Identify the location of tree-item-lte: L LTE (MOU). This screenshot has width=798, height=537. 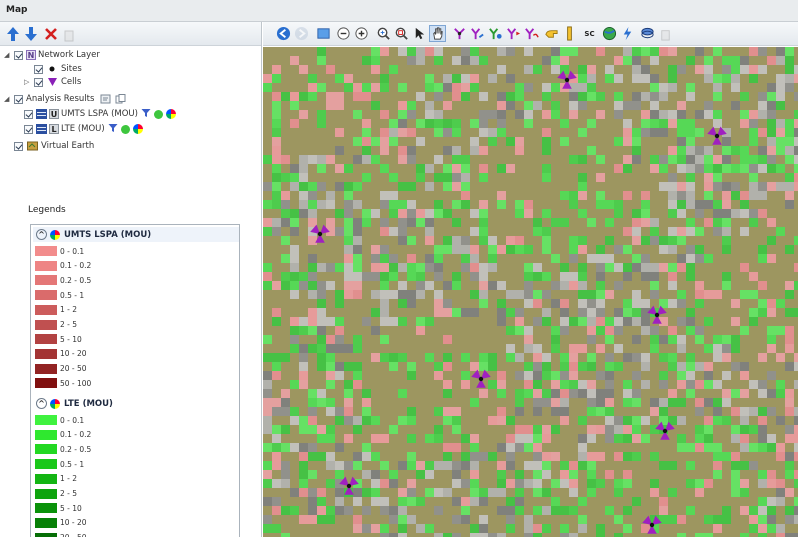
(83, 129).